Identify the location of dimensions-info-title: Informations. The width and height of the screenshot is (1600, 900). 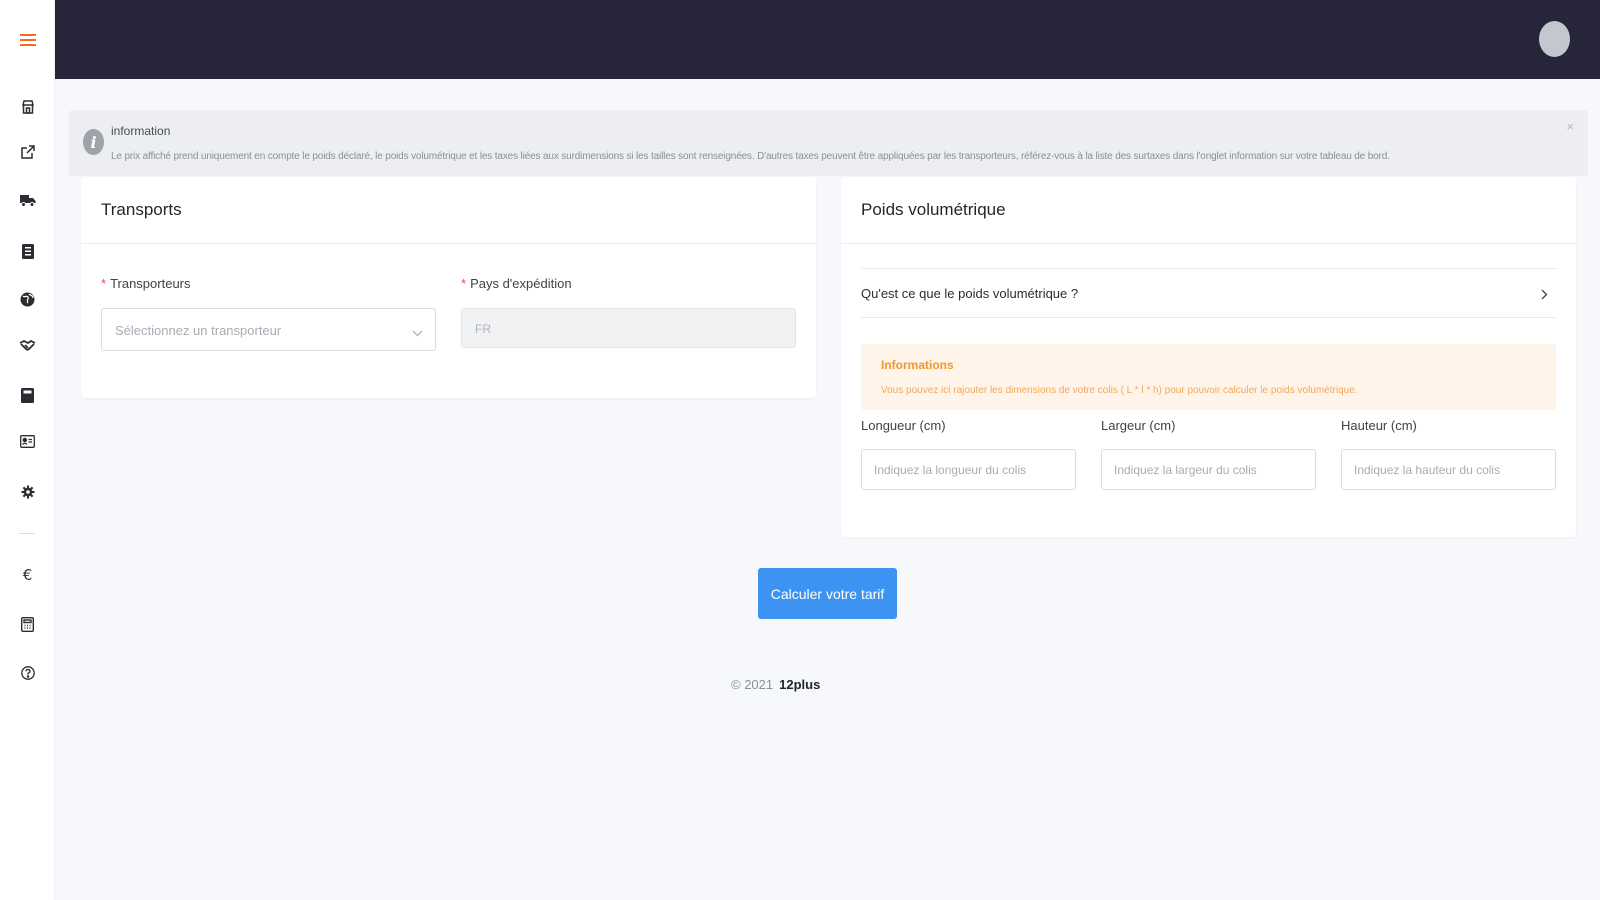
(917, 365).